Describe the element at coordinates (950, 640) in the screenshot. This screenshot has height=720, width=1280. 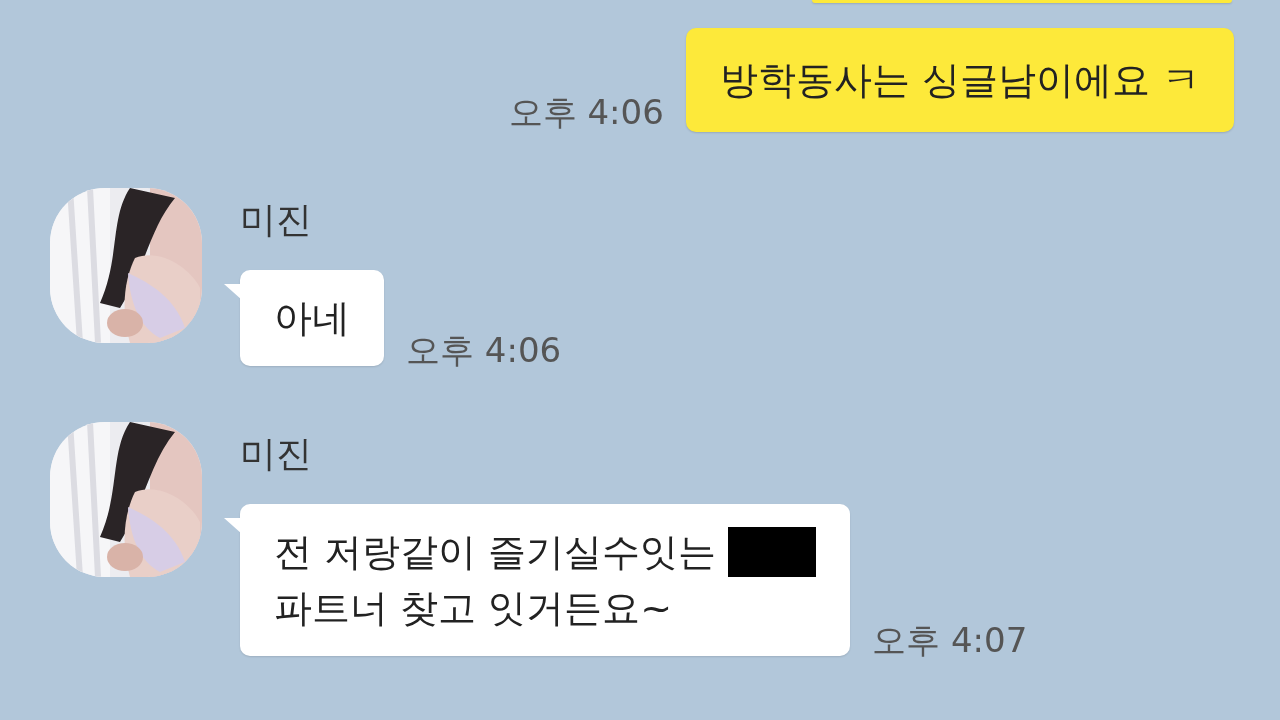
I see `message-time: 오후 4:07` at that location.